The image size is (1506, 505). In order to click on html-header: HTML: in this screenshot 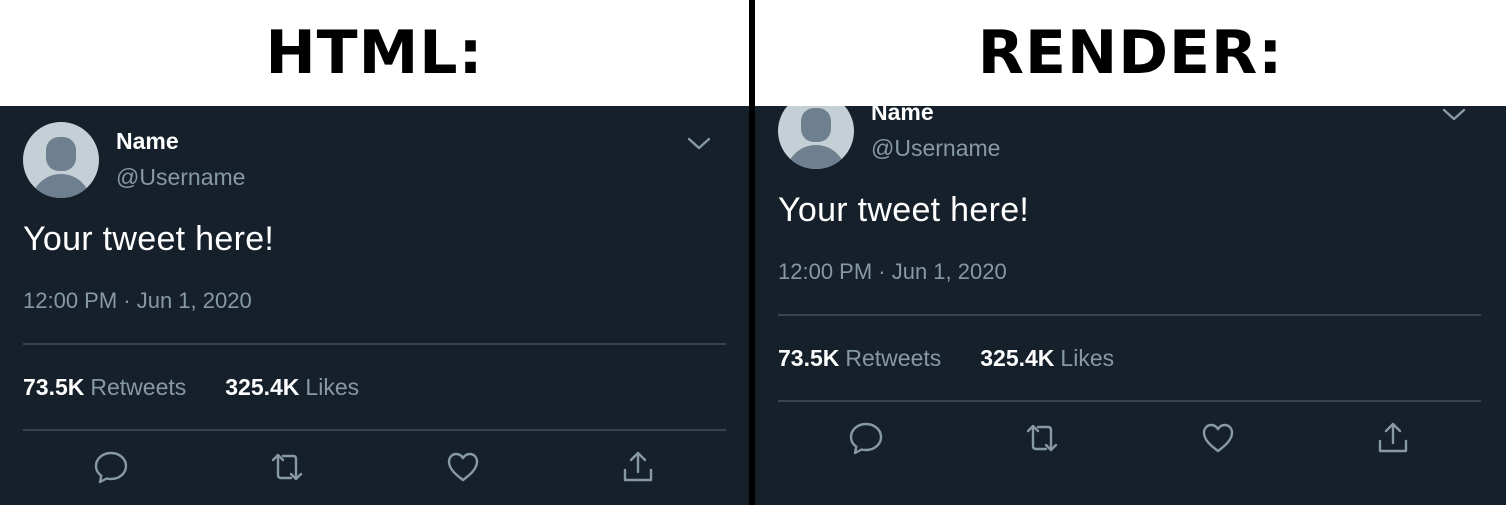, I will do `click(374, 53)`.